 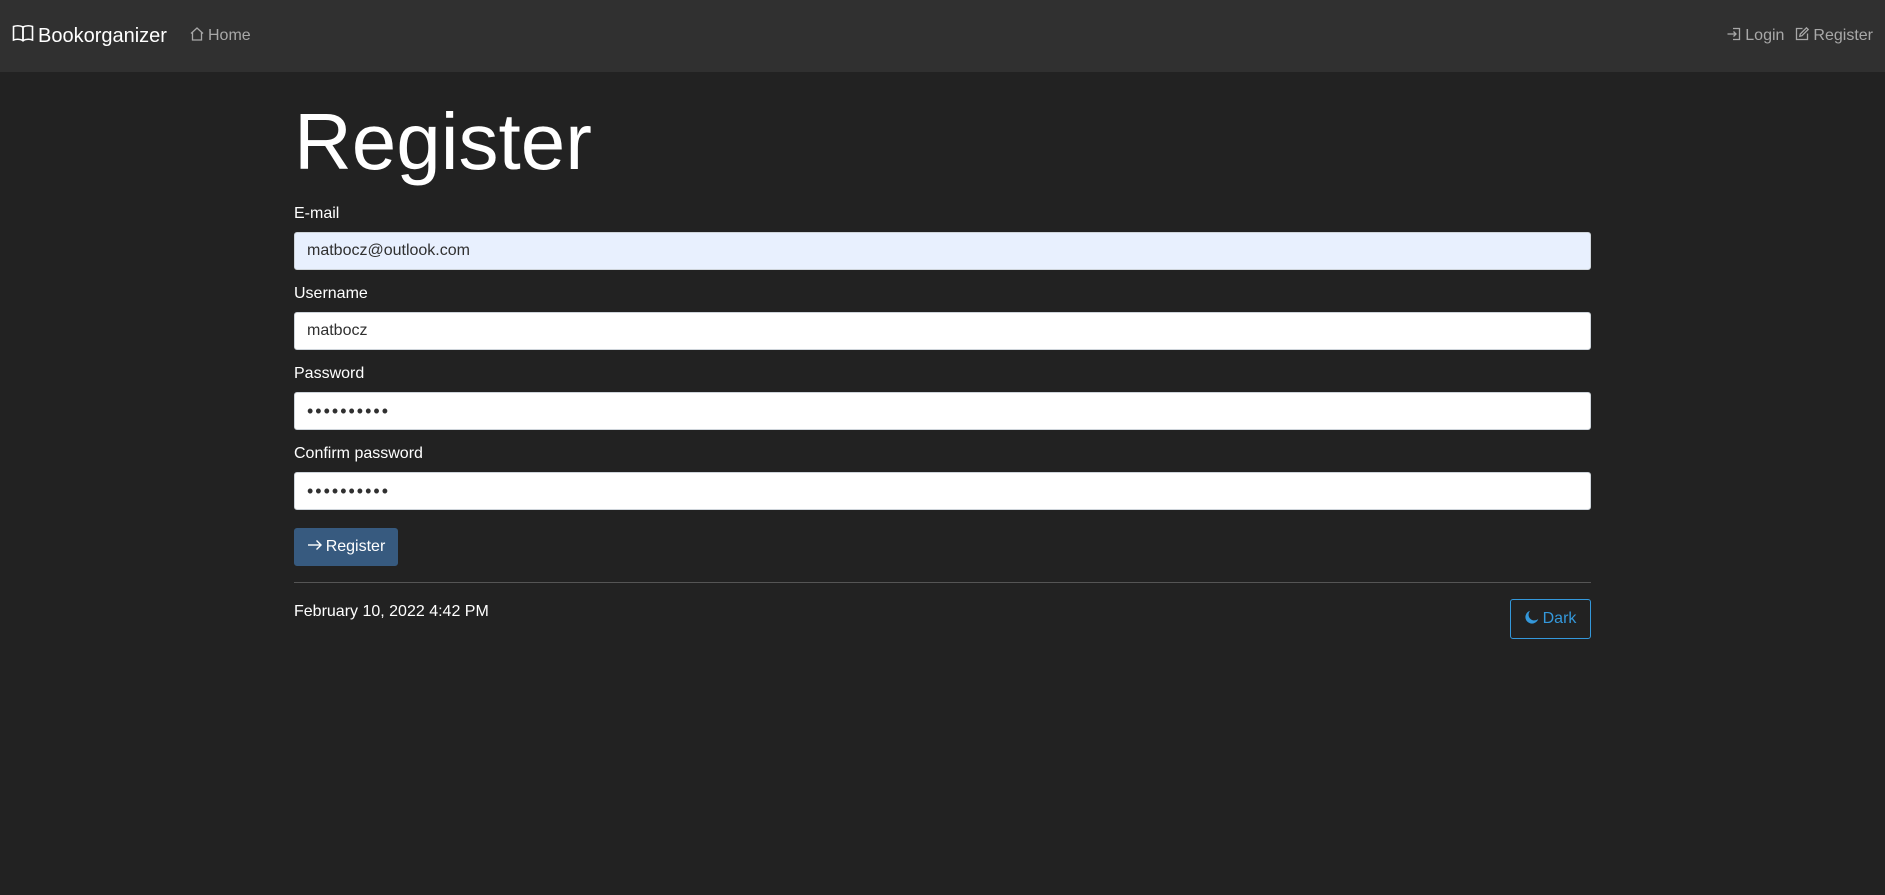 What do you see at coordinates (1559, 618) in the screenshot?
I see `theme-toggle-label: Dark` at bounding box center [1559, 618].